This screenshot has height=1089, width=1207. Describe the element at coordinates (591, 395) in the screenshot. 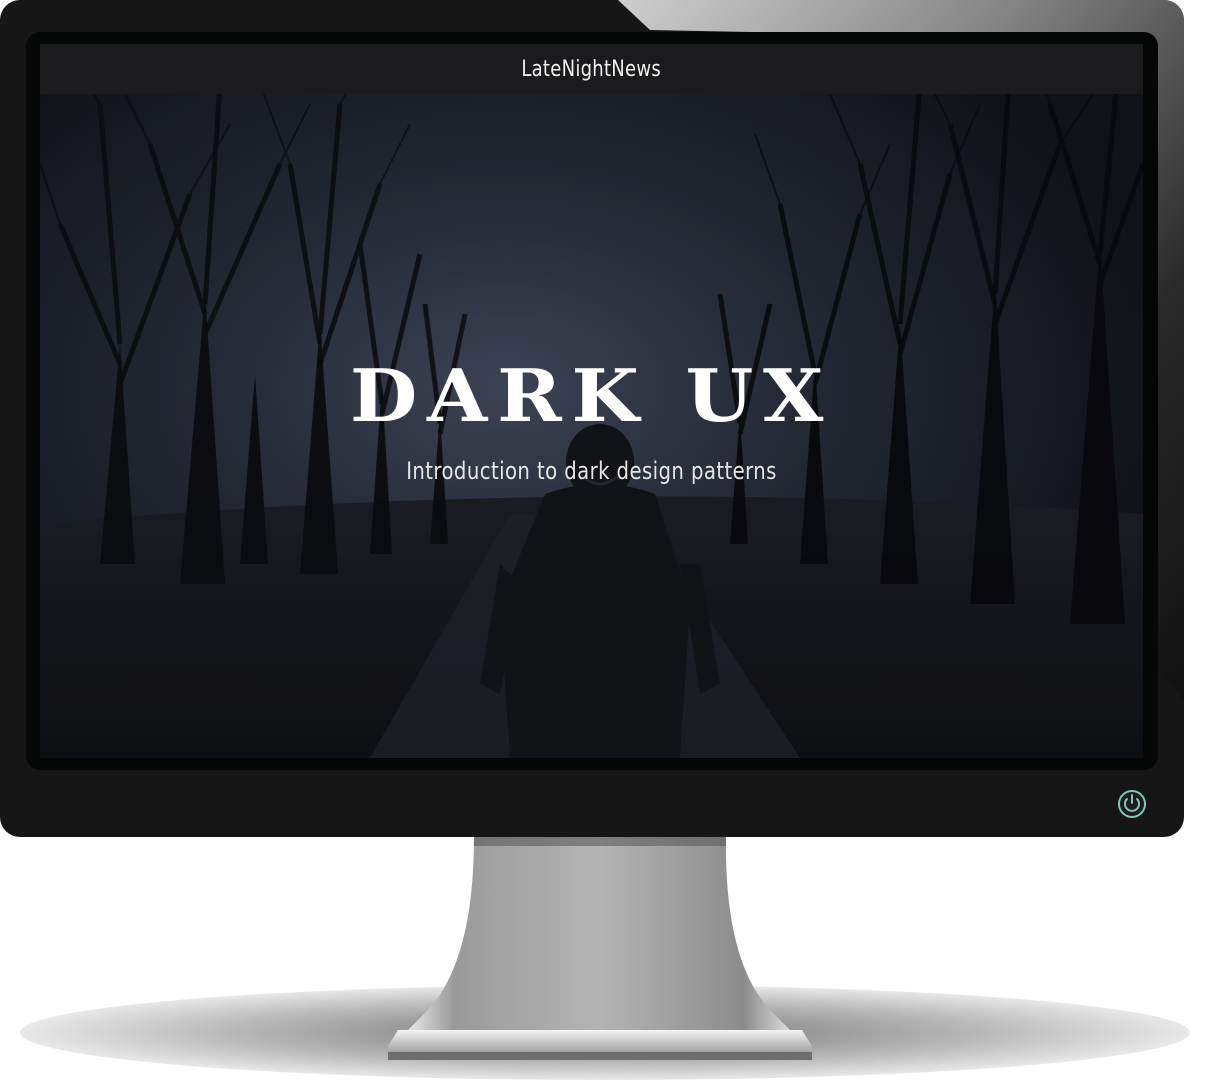

I see `hero-title: DARK UX` at that location.